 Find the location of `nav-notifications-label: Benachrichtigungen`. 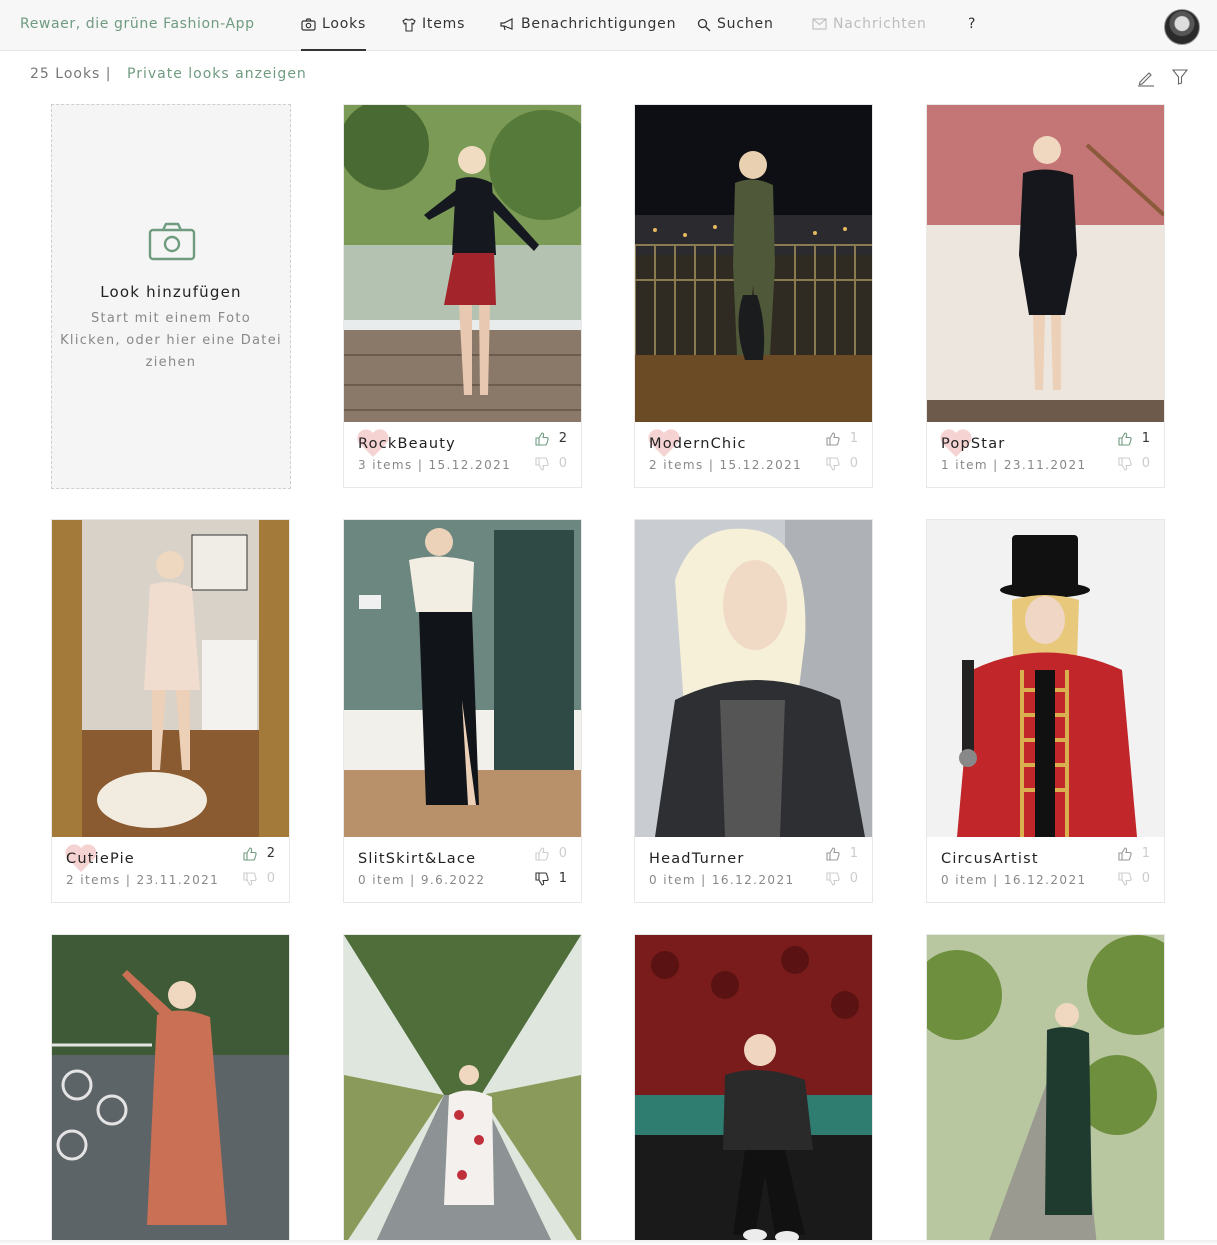

nav-notifications-label: Benachrichtigungen is located at coordinates (599, 24).